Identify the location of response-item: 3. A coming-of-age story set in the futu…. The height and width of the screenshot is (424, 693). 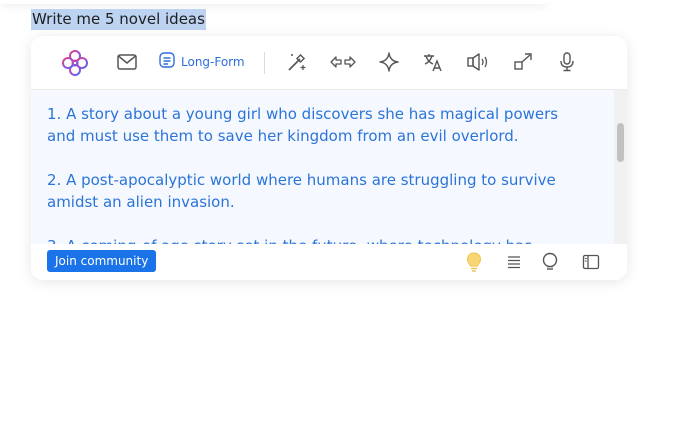
(317, 239).